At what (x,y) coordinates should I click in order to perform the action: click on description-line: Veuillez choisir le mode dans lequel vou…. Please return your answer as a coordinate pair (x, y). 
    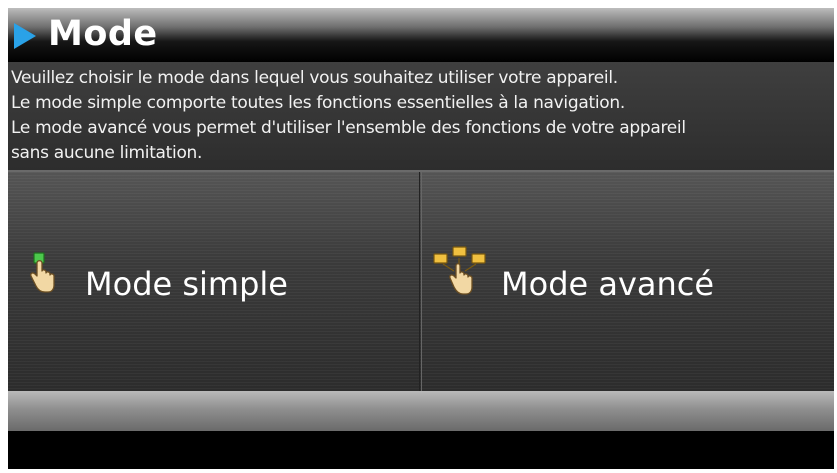
    Looking at the image, I should click on (314, 78).